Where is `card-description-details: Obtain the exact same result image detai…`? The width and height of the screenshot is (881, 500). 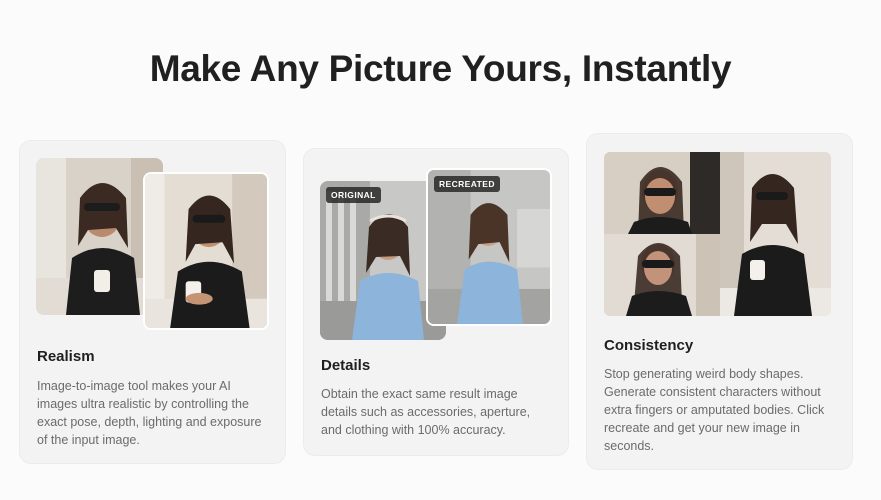 card-description-details: Obtain the exact same result image detai… is located at coordinates (426, 412).